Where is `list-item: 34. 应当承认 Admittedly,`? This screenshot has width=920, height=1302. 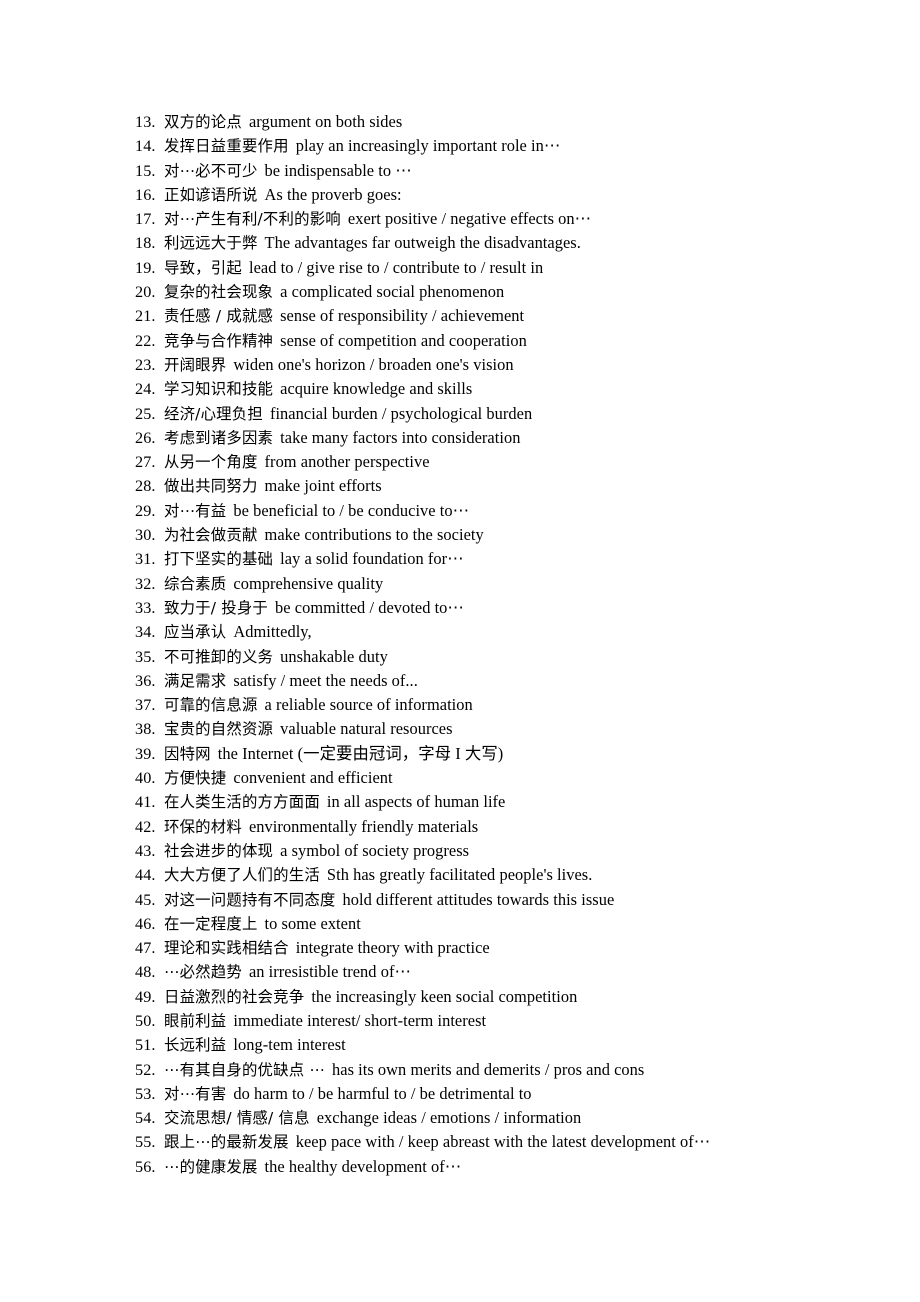
list-item: 34. 应当承认 Admittedly, is located at coordinates (505, 632).